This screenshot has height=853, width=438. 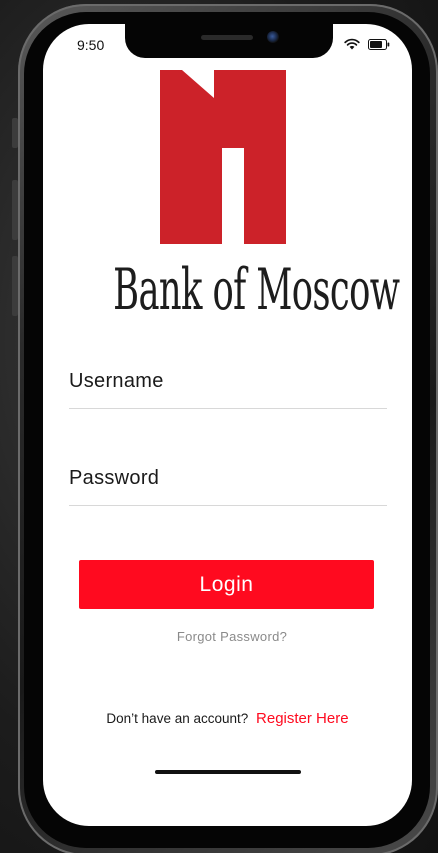 I want to click on password-input, so click(x=230, y=486).